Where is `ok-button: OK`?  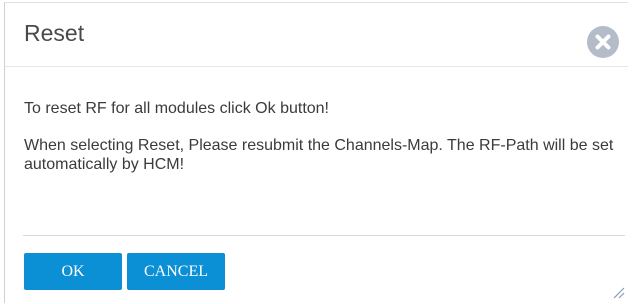 ok-button: OK is located at coordinates (73, 271).